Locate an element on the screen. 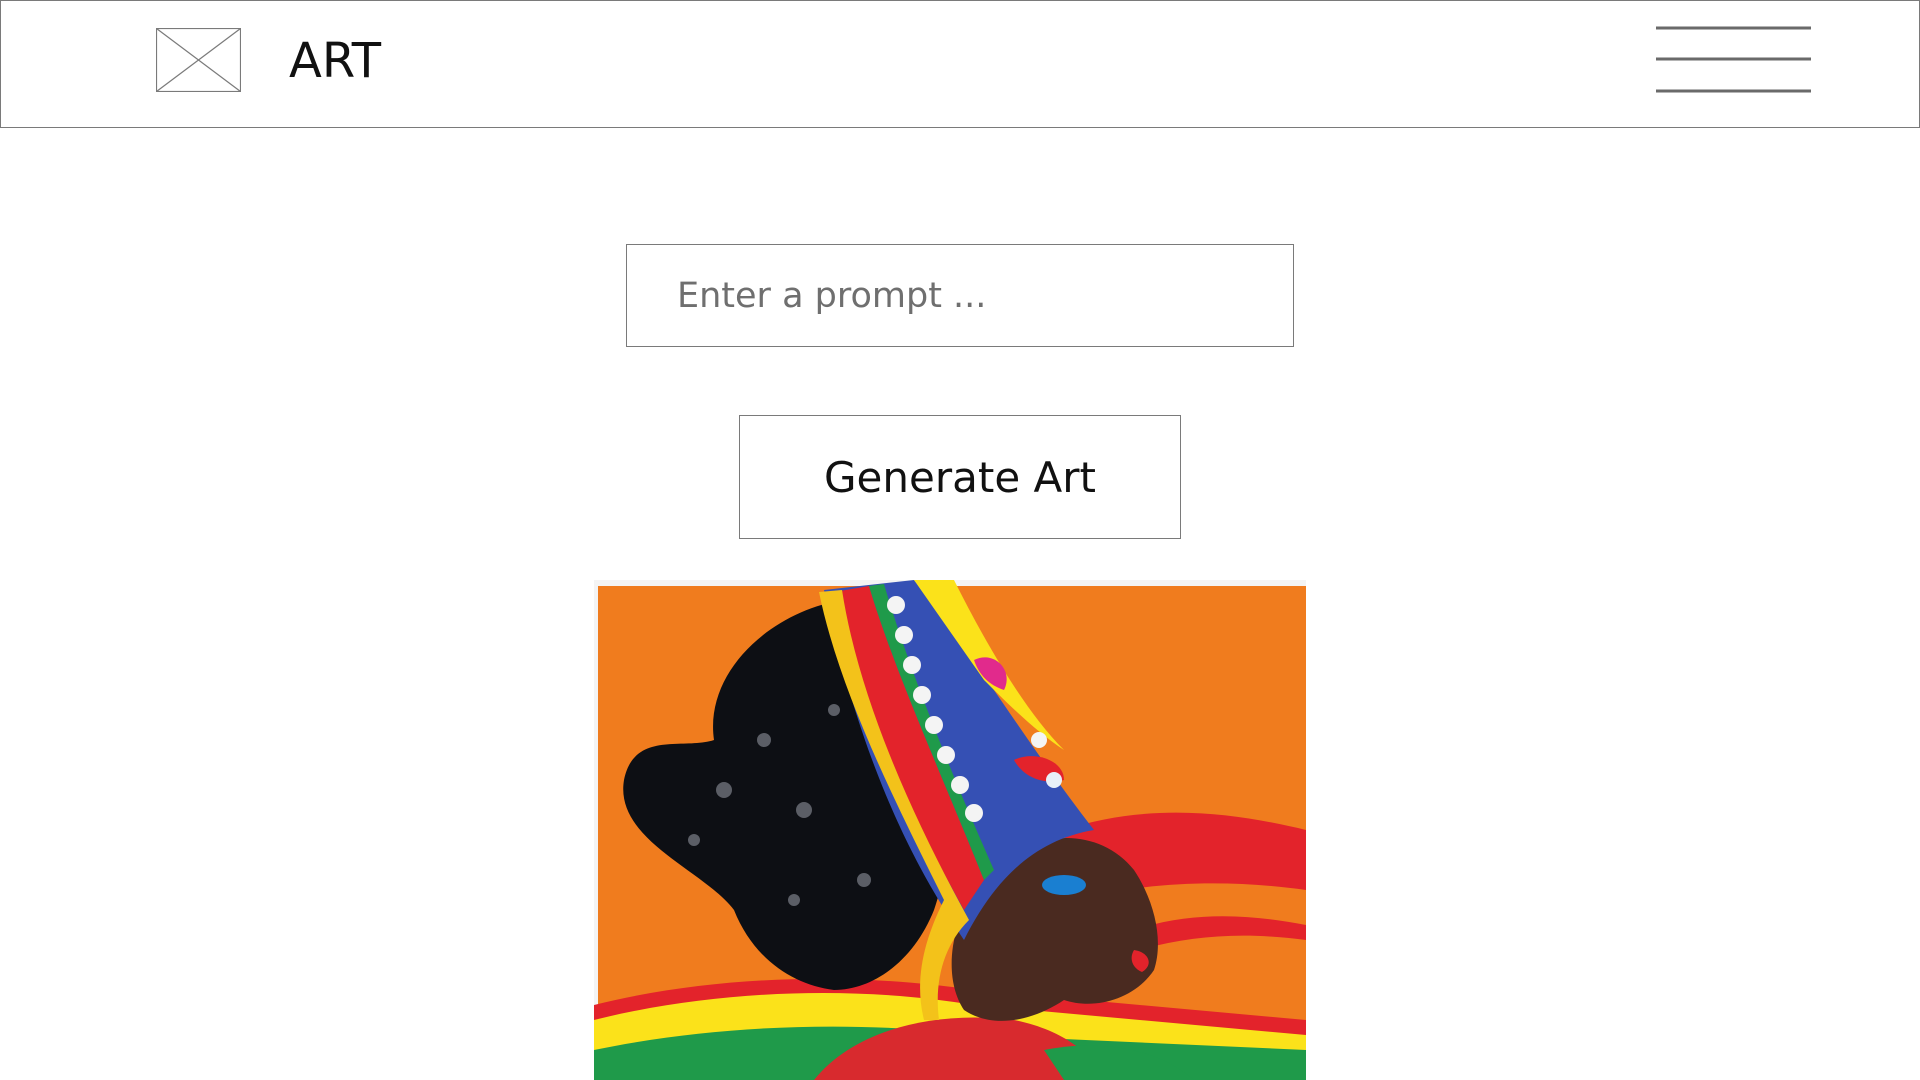  generate-art-button: Generate Art is located at coordinates (960, 477).